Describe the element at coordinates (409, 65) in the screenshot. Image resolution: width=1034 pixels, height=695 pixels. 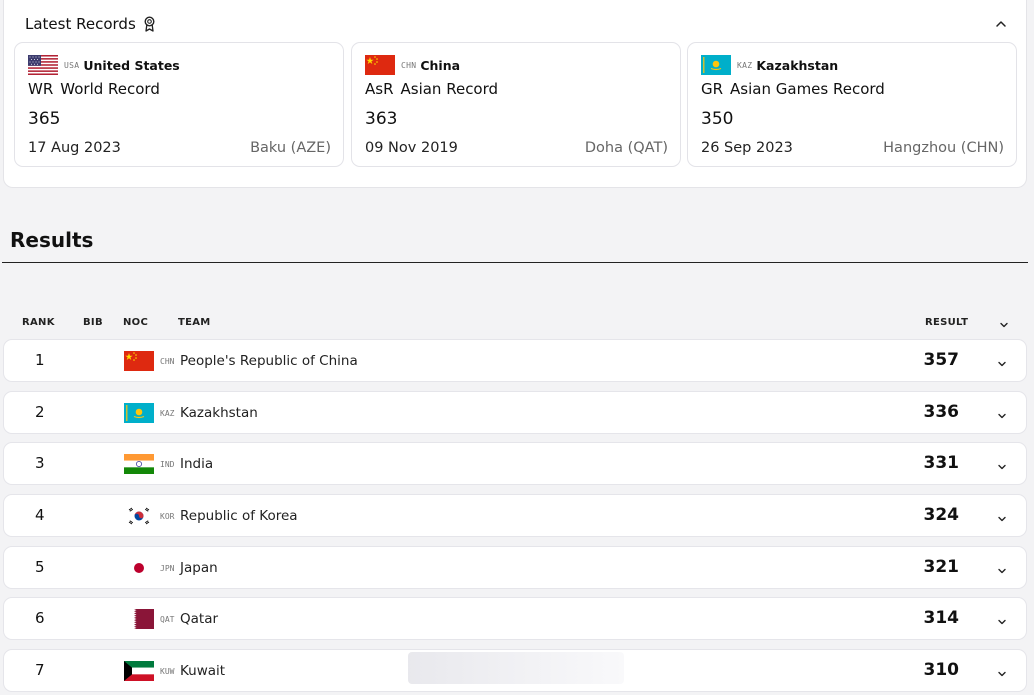
I see `noc-code: CHN` at that location.